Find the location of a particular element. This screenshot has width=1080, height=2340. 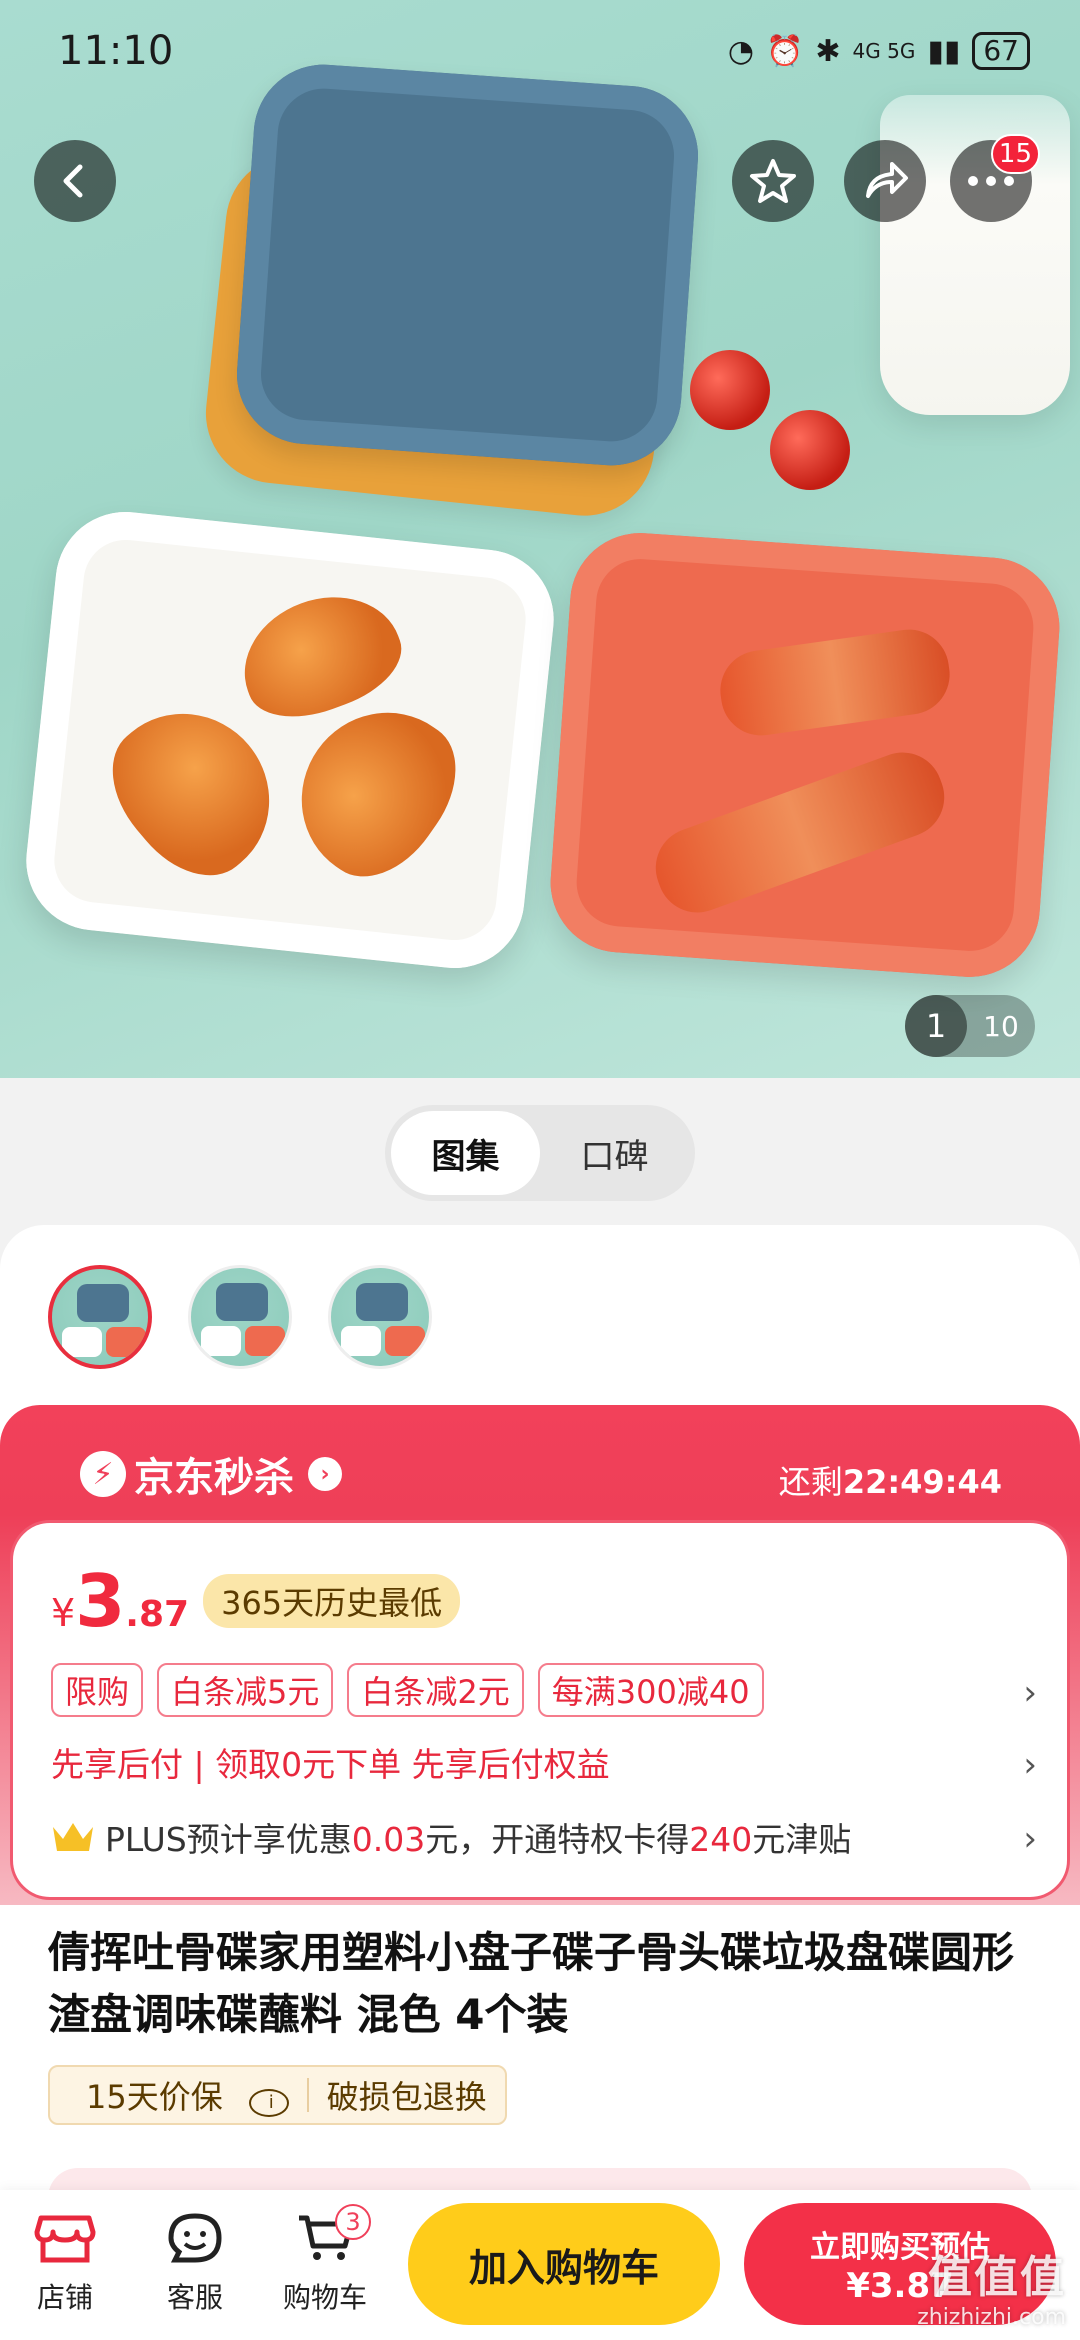

price-protect-label: 15天价保 i is located at coordinates (178, 2095).